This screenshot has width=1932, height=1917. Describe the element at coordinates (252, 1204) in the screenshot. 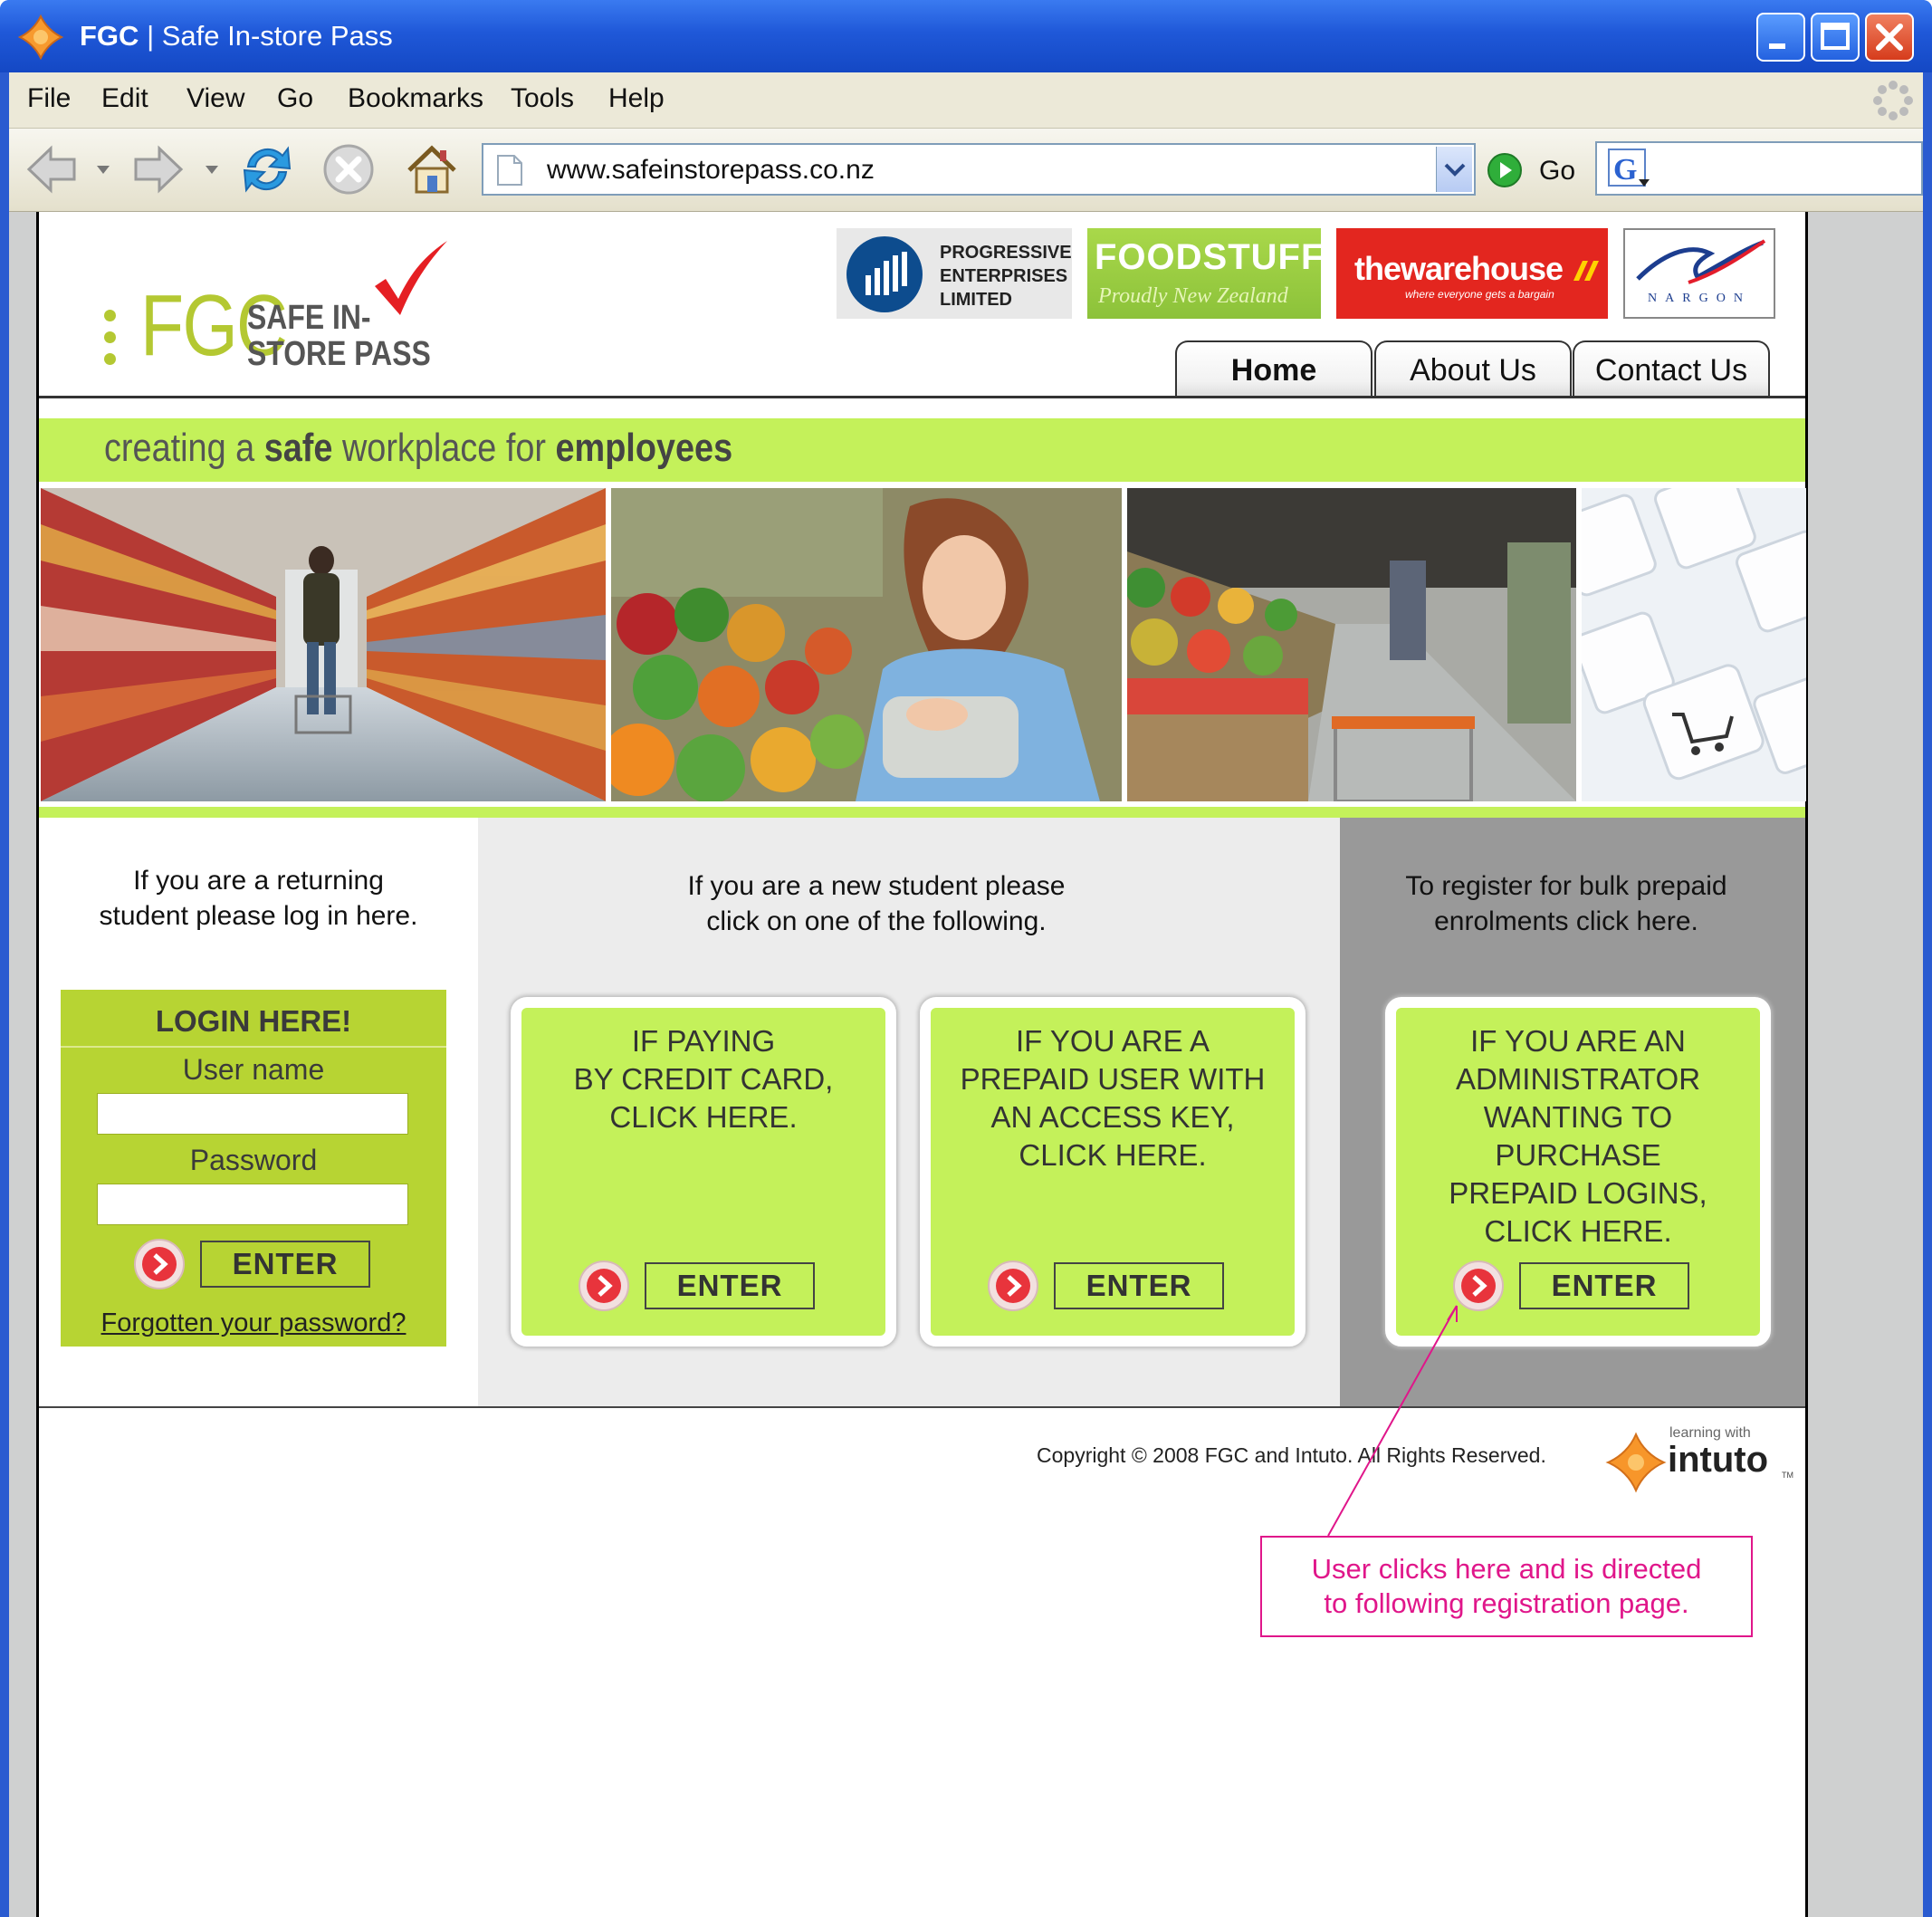

I see `password-field` at that location.